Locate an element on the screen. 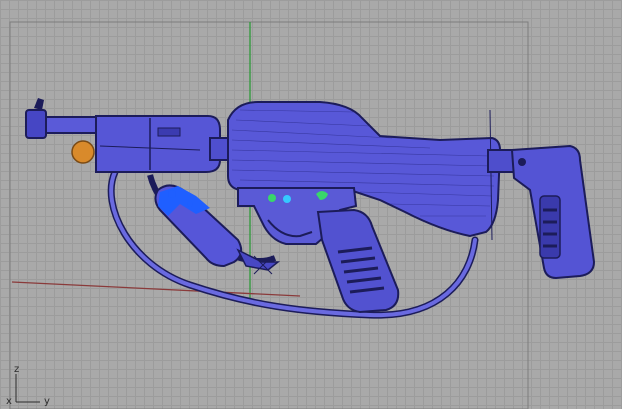  gizmo-x-label: x is located at coordinates (9, 401).